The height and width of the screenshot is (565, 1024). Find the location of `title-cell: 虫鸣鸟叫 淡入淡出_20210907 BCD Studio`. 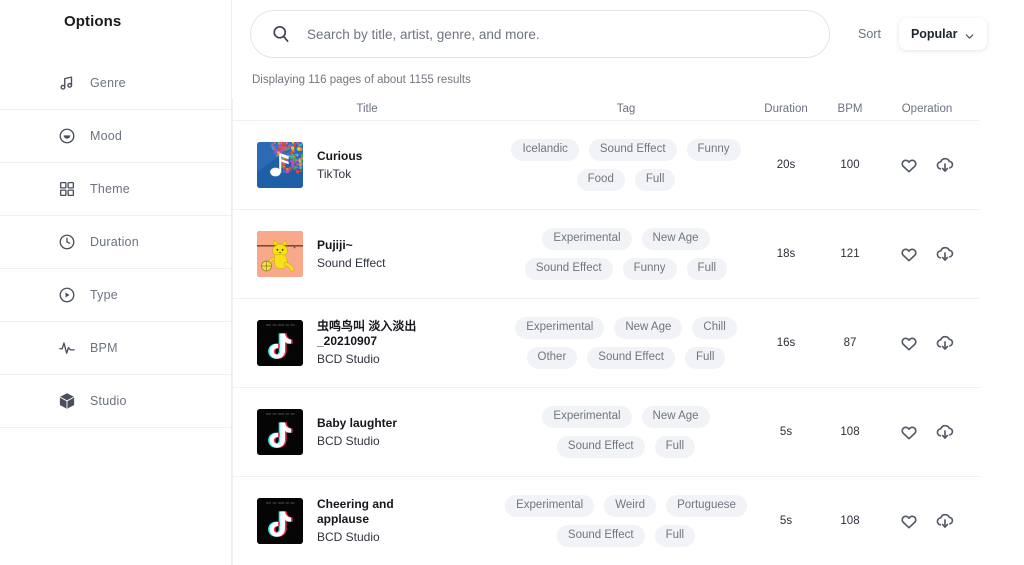

title-cell: 虫鸣鸟叫 淡入淡出_20210907 BCD Studio is located at coordinates (367, 343).